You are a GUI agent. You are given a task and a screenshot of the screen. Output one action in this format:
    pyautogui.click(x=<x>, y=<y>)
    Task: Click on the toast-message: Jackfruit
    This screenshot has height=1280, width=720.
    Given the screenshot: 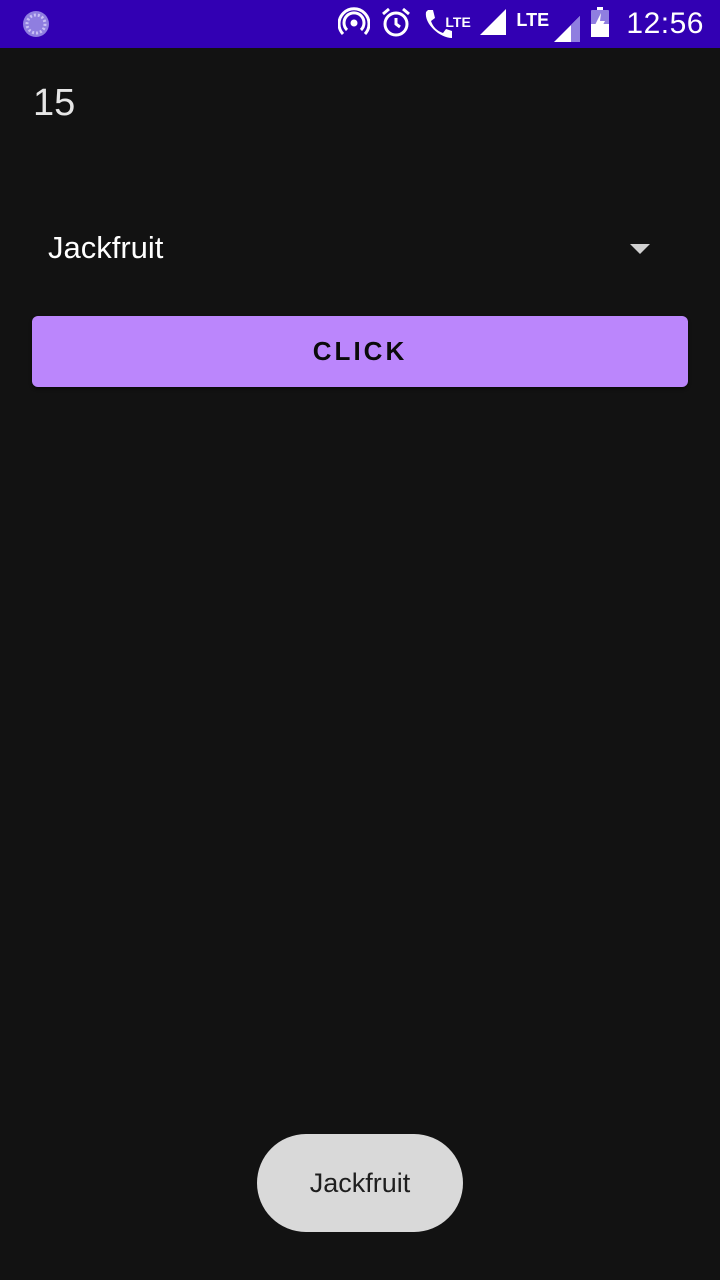 What is the action you would take?
    pyautogui.click(x=360, y=1183)
    